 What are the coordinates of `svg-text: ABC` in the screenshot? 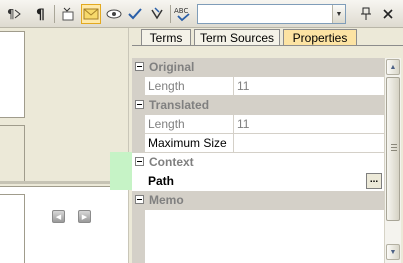 It's located at (181, 11).